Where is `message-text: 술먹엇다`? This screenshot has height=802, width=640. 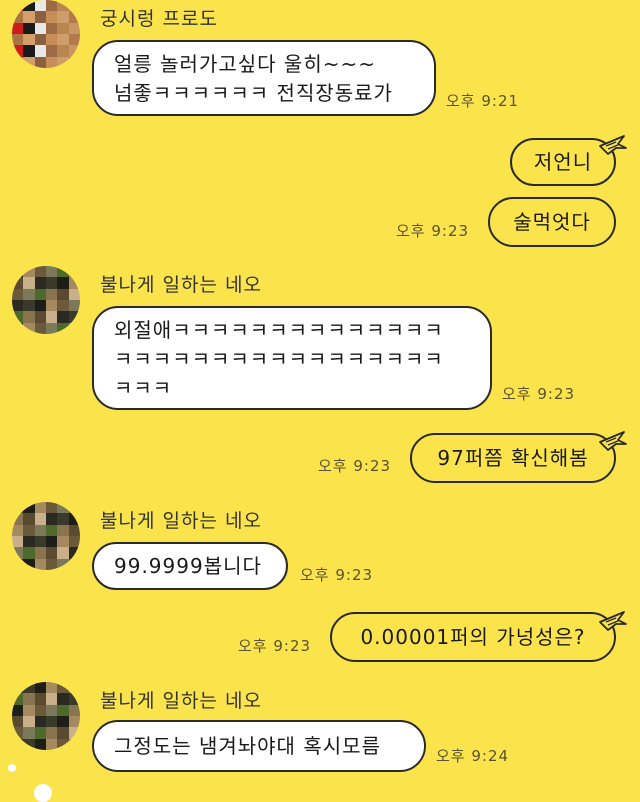
message-text: 술먹엇다 is located at coordinates (552, 222).